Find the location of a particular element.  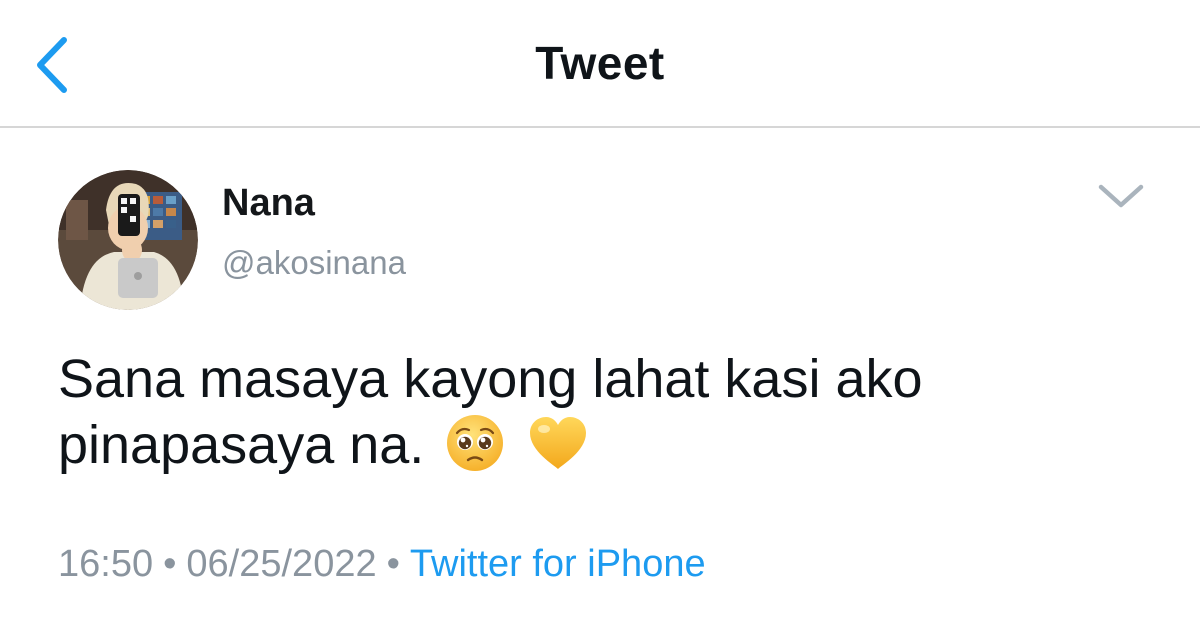

pleading-face-emoji is located at coordinates (475, 450).